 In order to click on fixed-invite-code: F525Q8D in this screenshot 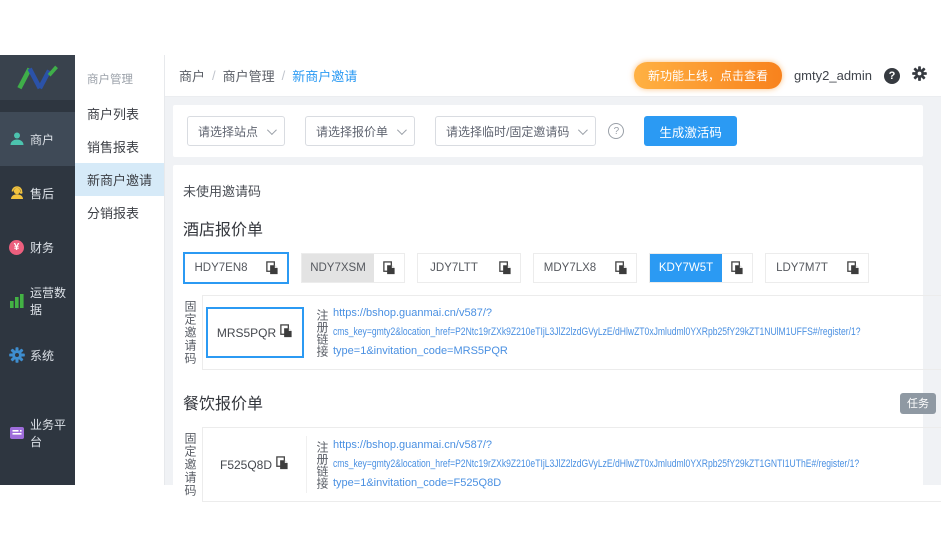, I will do `click(246, 464)`.